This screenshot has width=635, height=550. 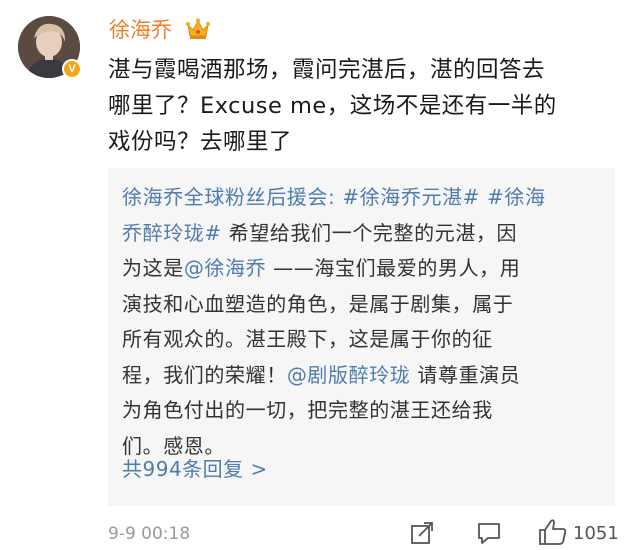 I want to click on quote-line: 程，我们的荣耀！@剧版醉玲珑 请尊重演员, so click(x=364, y=376).